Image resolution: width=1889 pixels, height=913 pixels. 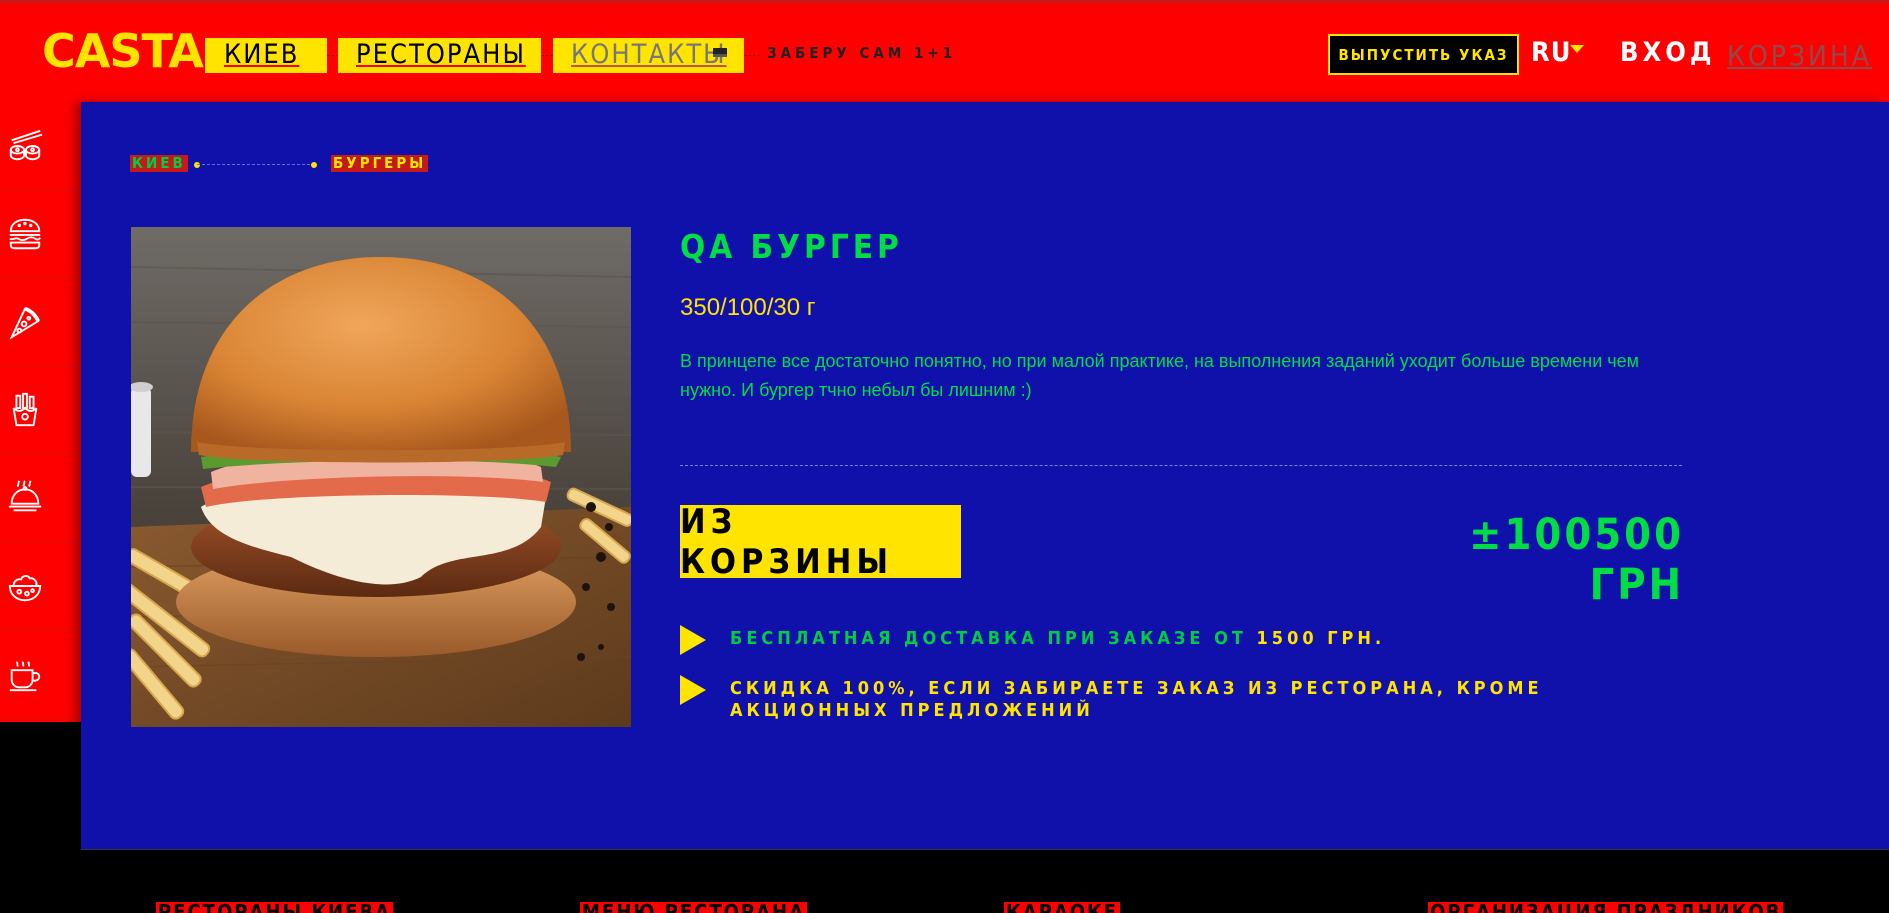 What do you see at coordinates (159, 163) in the screenshot?
I see `breadcrumb-city: Киев` at bounding box center [159, 163].